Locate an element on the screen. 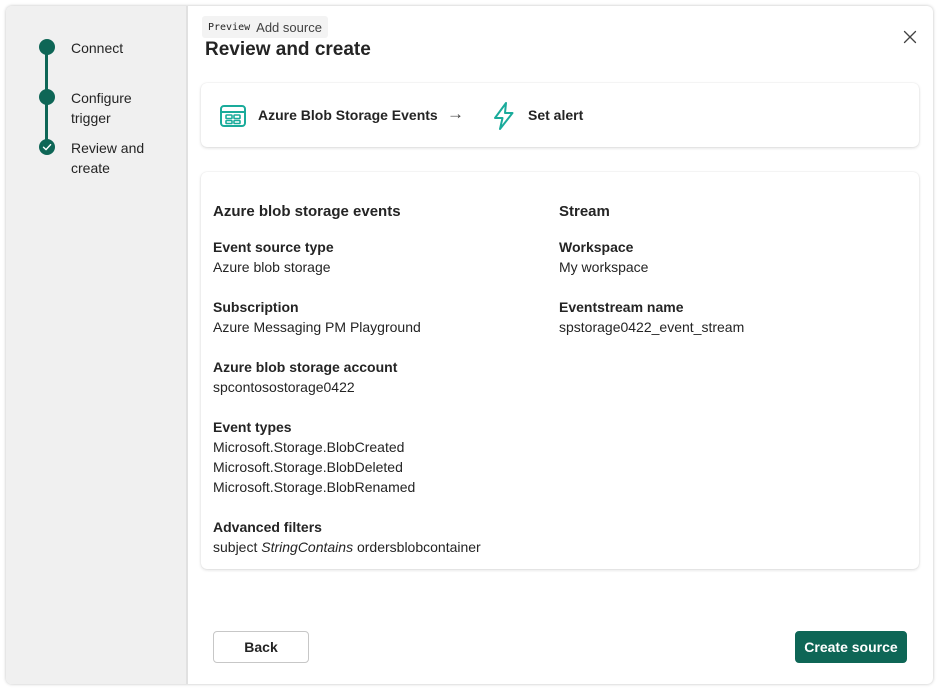 Image resolution: width=939 pixels, height=689 pixels. flow-source-label: Azure Blob Storage Events is located at coordinates (348, 115).